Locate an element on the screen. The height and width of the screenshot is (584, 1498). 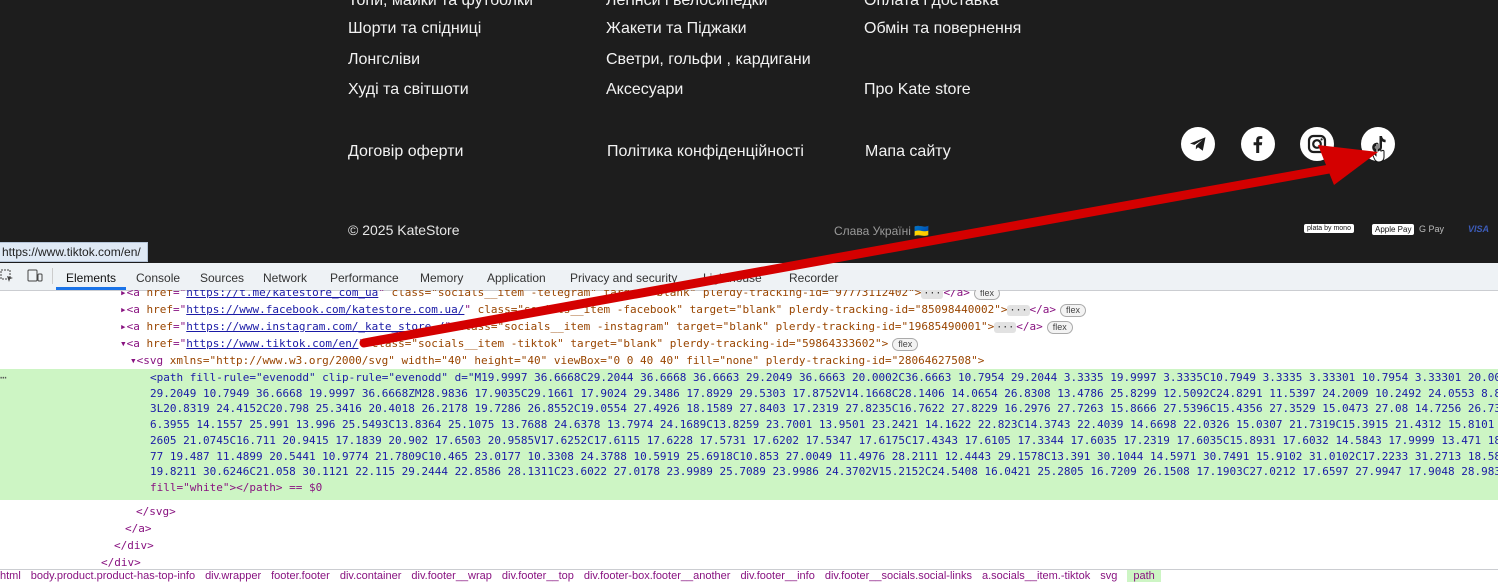
tab-privacy-security: Privacy and security is located at coordinates (623, 278).